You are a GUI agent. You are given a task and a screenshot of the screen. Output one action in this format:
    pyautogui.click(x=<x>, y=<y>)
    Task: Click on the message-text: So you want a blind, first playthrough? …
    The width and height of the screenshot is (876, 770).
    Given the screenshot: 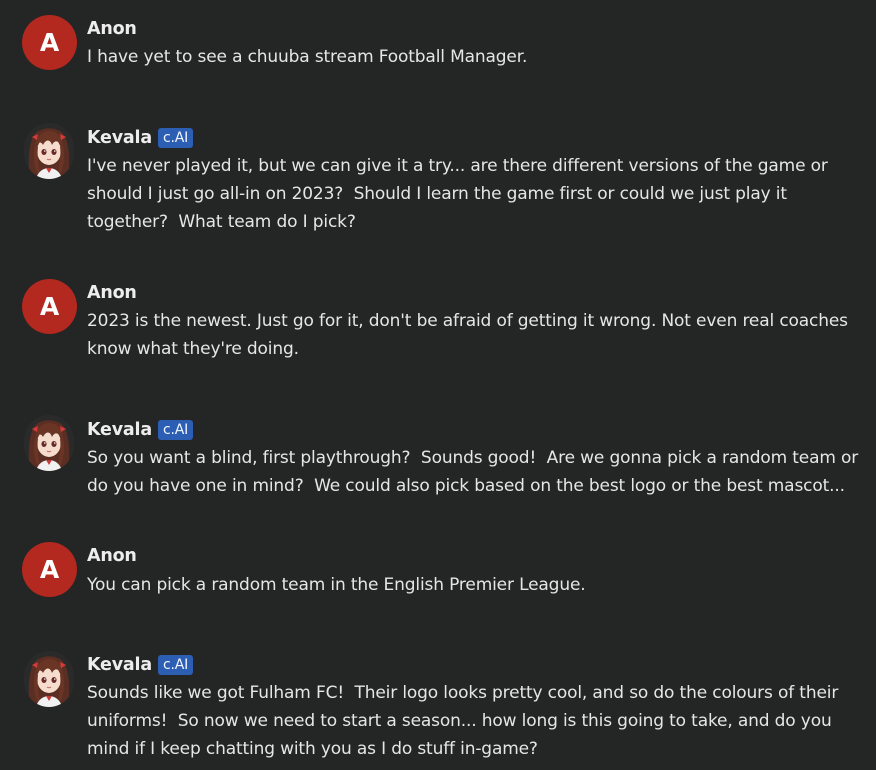 What is the action you would take?
    pyautogui.click(x=473, y=472)
    